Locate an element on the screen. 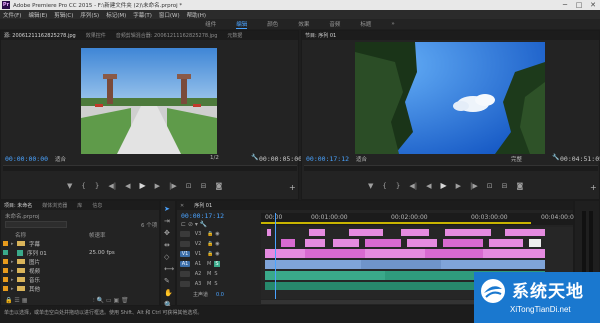 Image resolution: width=600 pixels, height=323 pixels. list-item: 序列 01 25.00 fps is located at coordinates (78, 252).